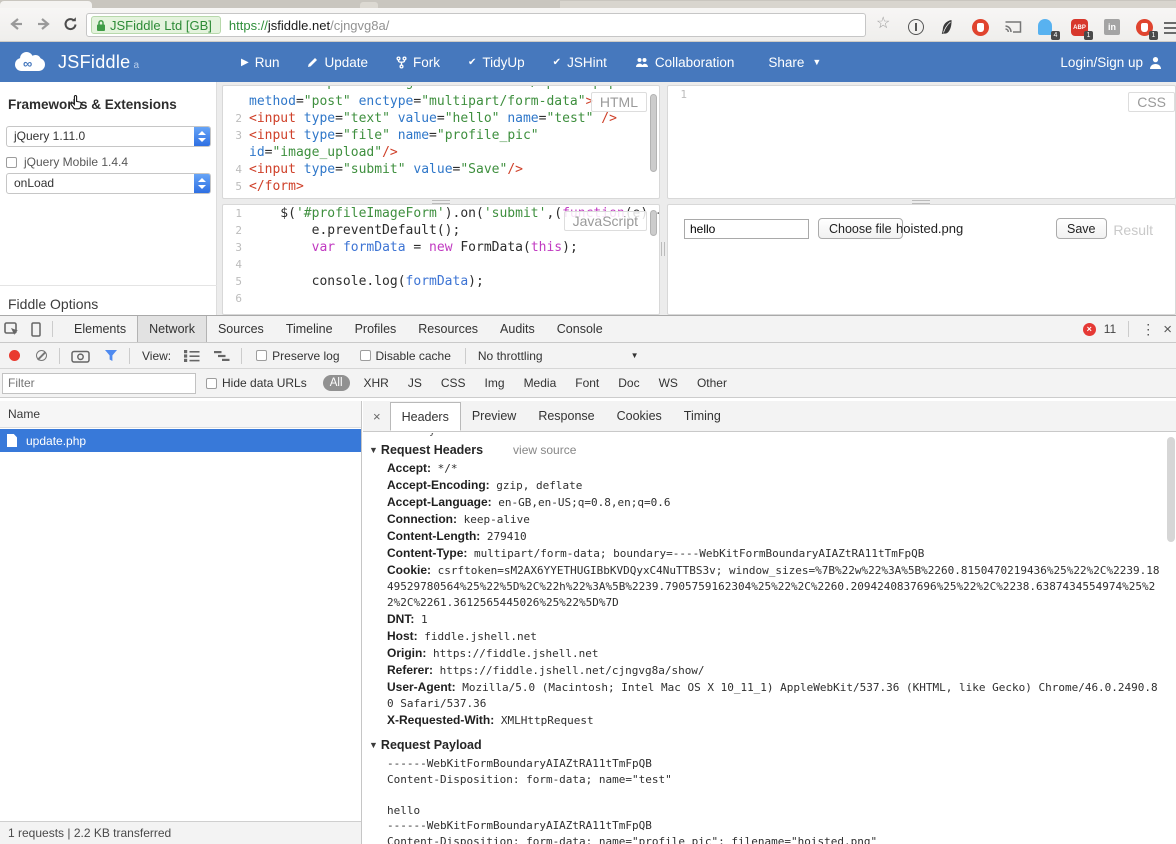 The width and height of the screenshot is (1176, 844). I want to click on filter-type-xhr: XHR, so click(376, 383).